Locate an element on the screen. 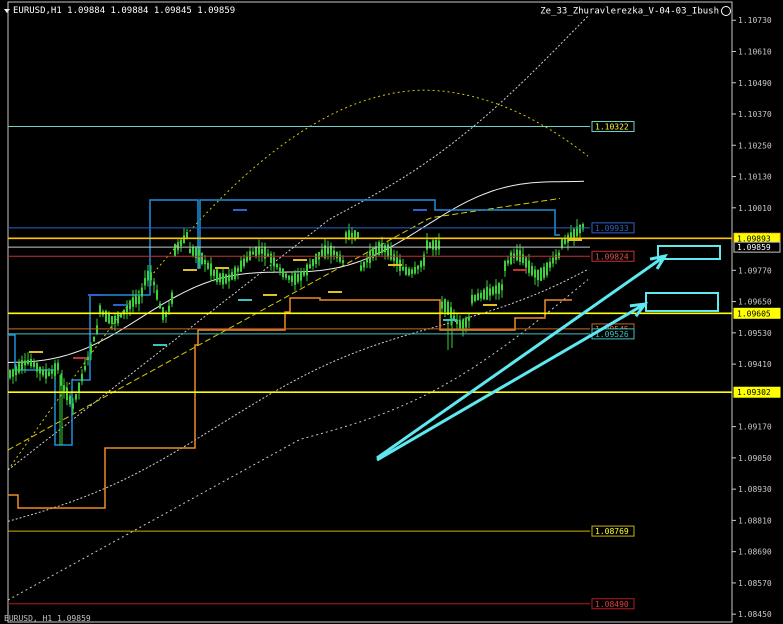 This screenshot has height=624, width=783. axis-tick-label: 1.10490 is located at coordinates (755, 83).